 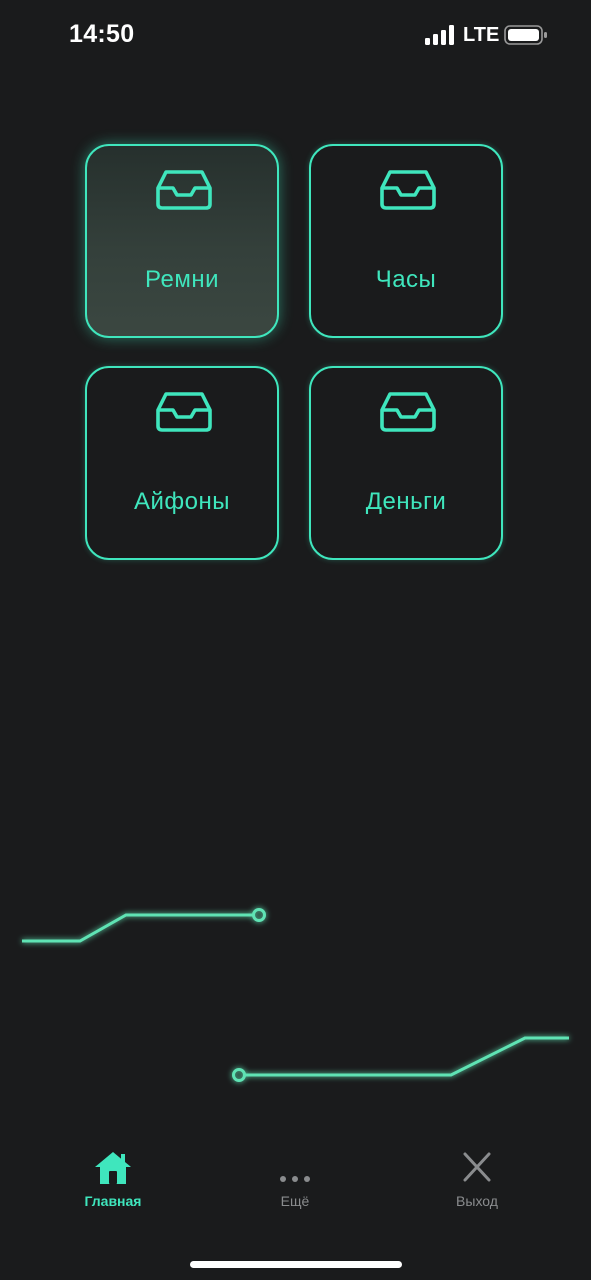 I want to click on tile-money: Деньги, so click(x=406, y=463).